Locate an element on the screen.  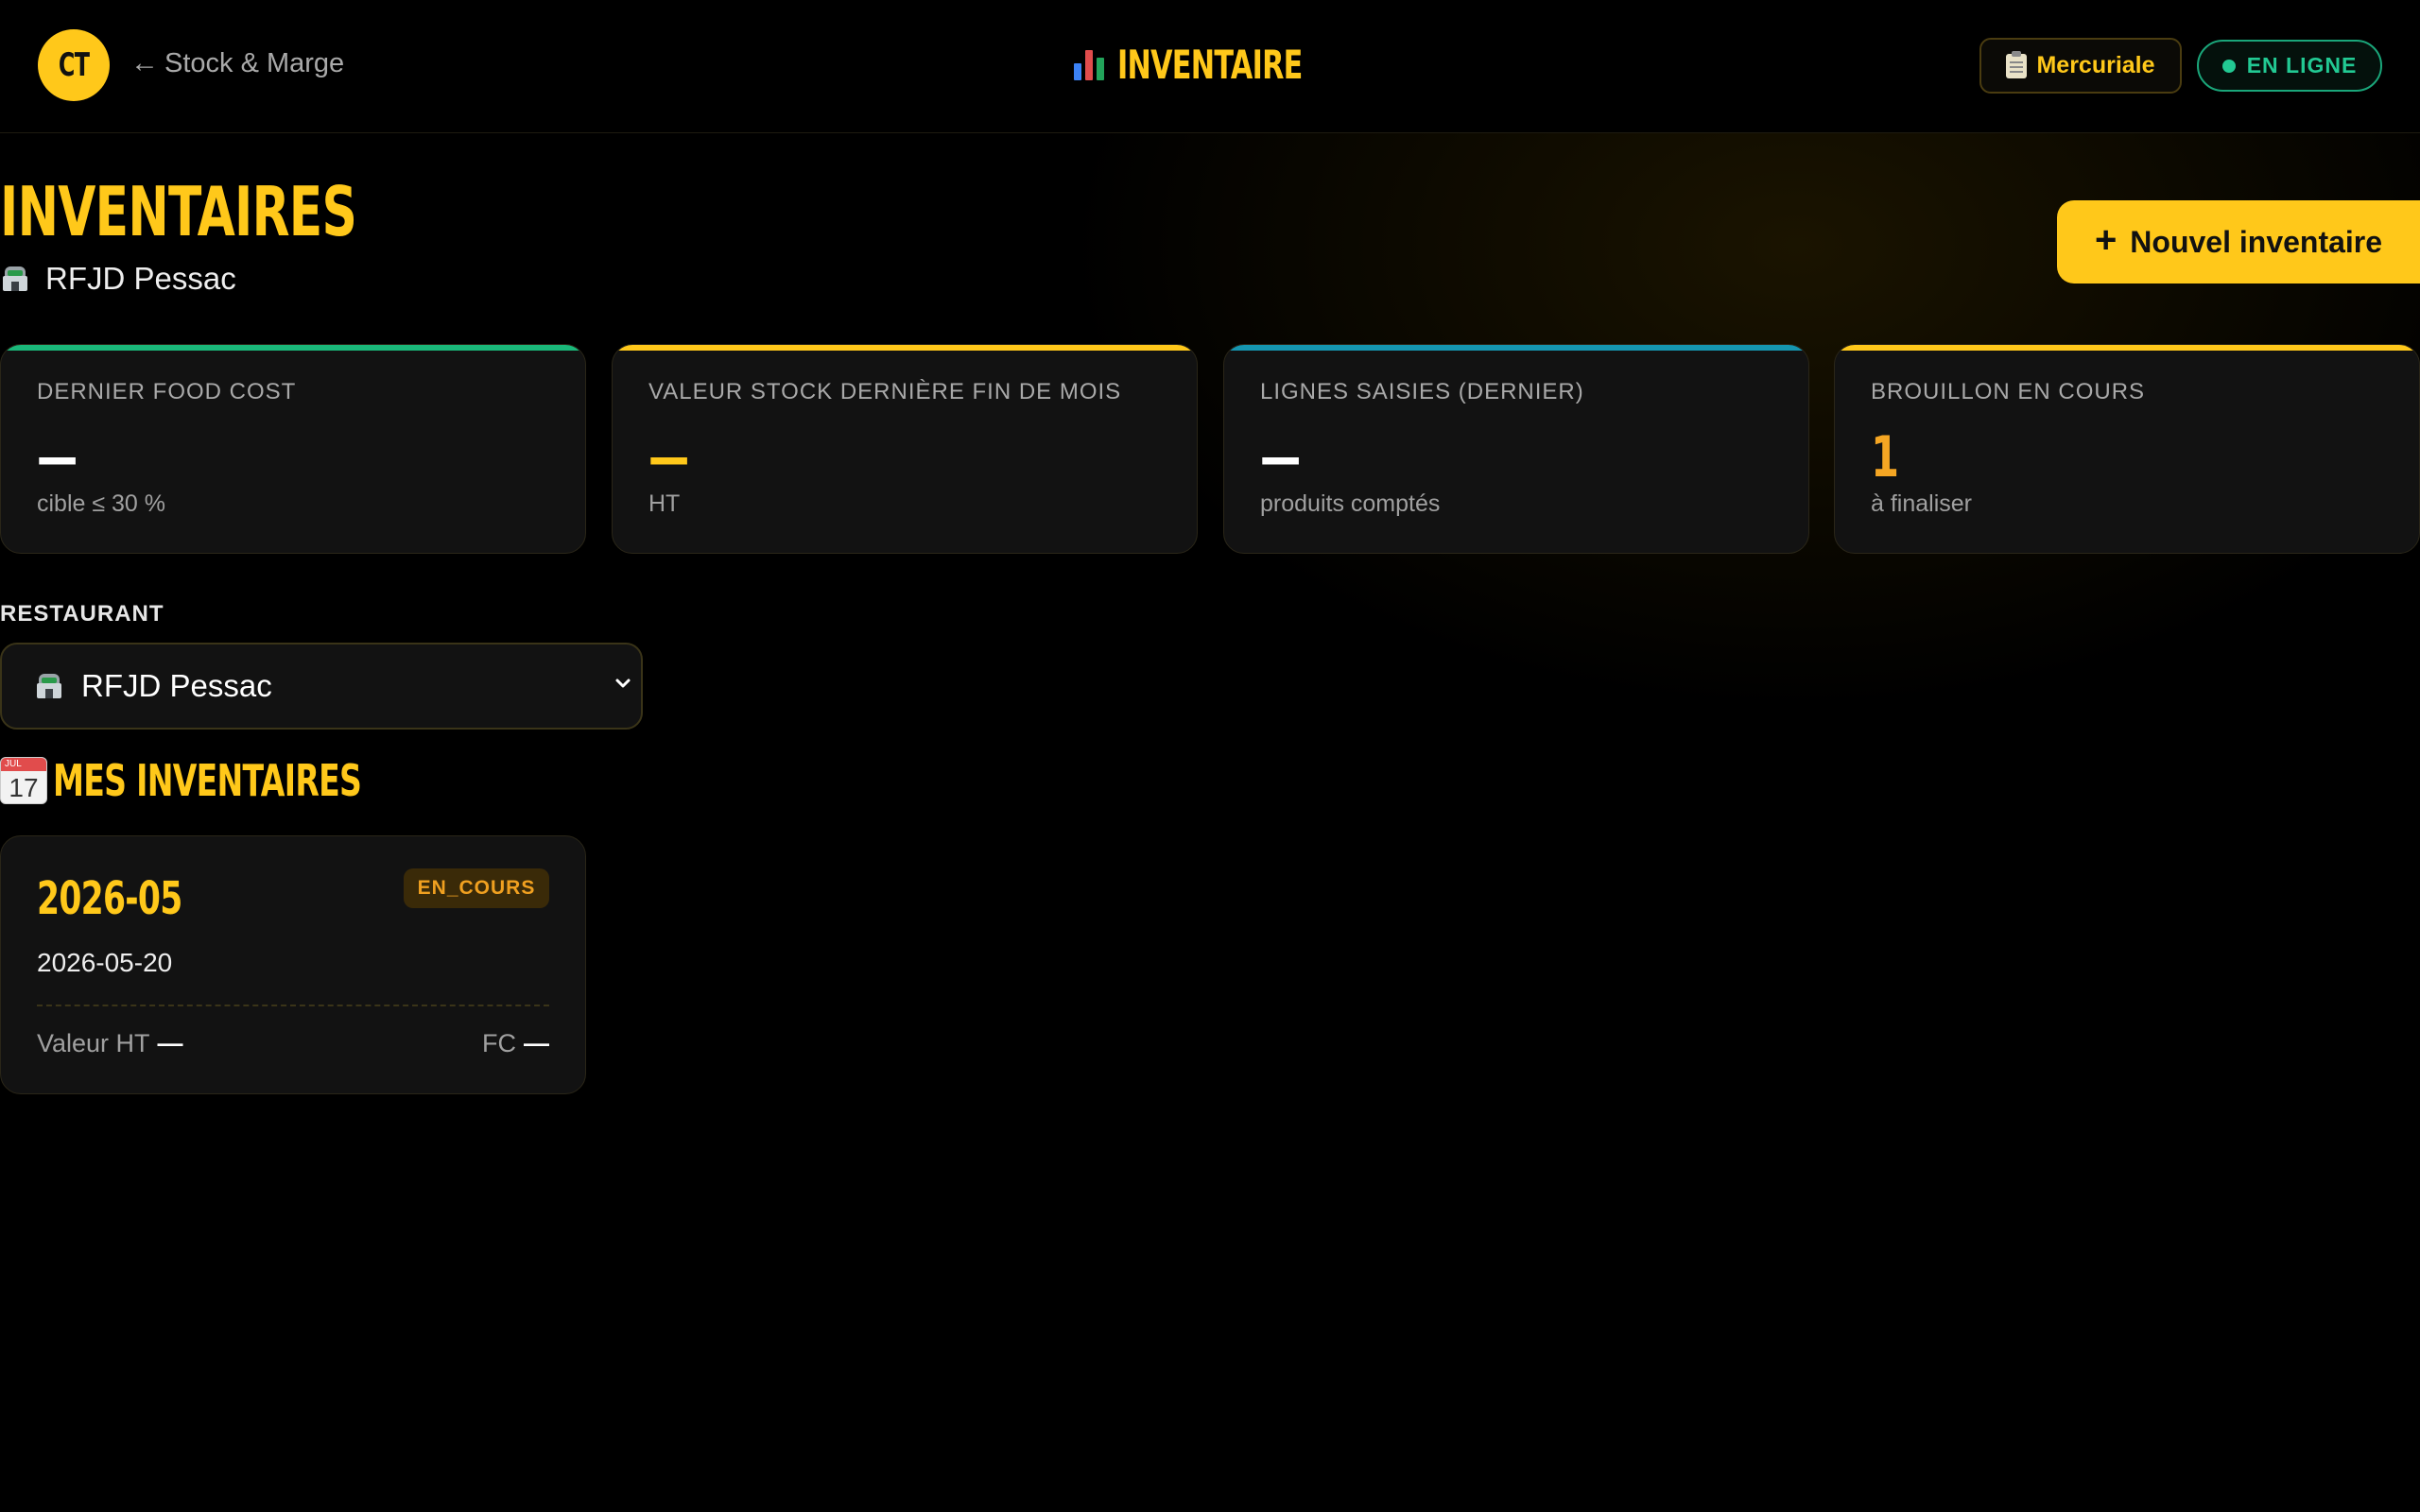
header-title-text: INVENTAIRE is located at coordinates (1210, 64).